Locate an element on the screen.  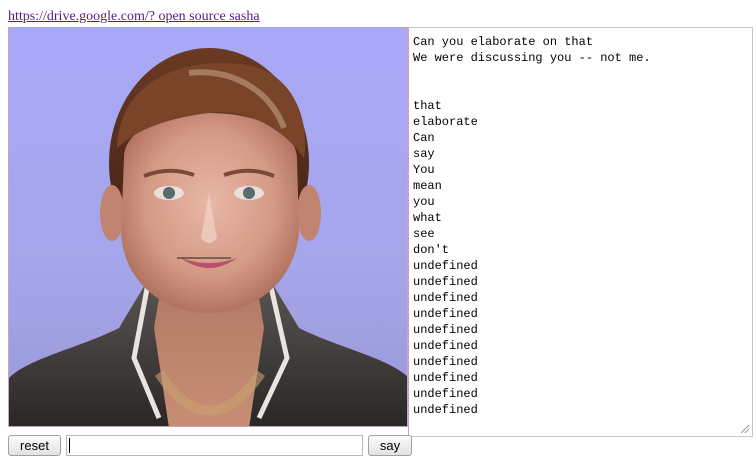
transcript-line: that is located at coordinates (427, 106).